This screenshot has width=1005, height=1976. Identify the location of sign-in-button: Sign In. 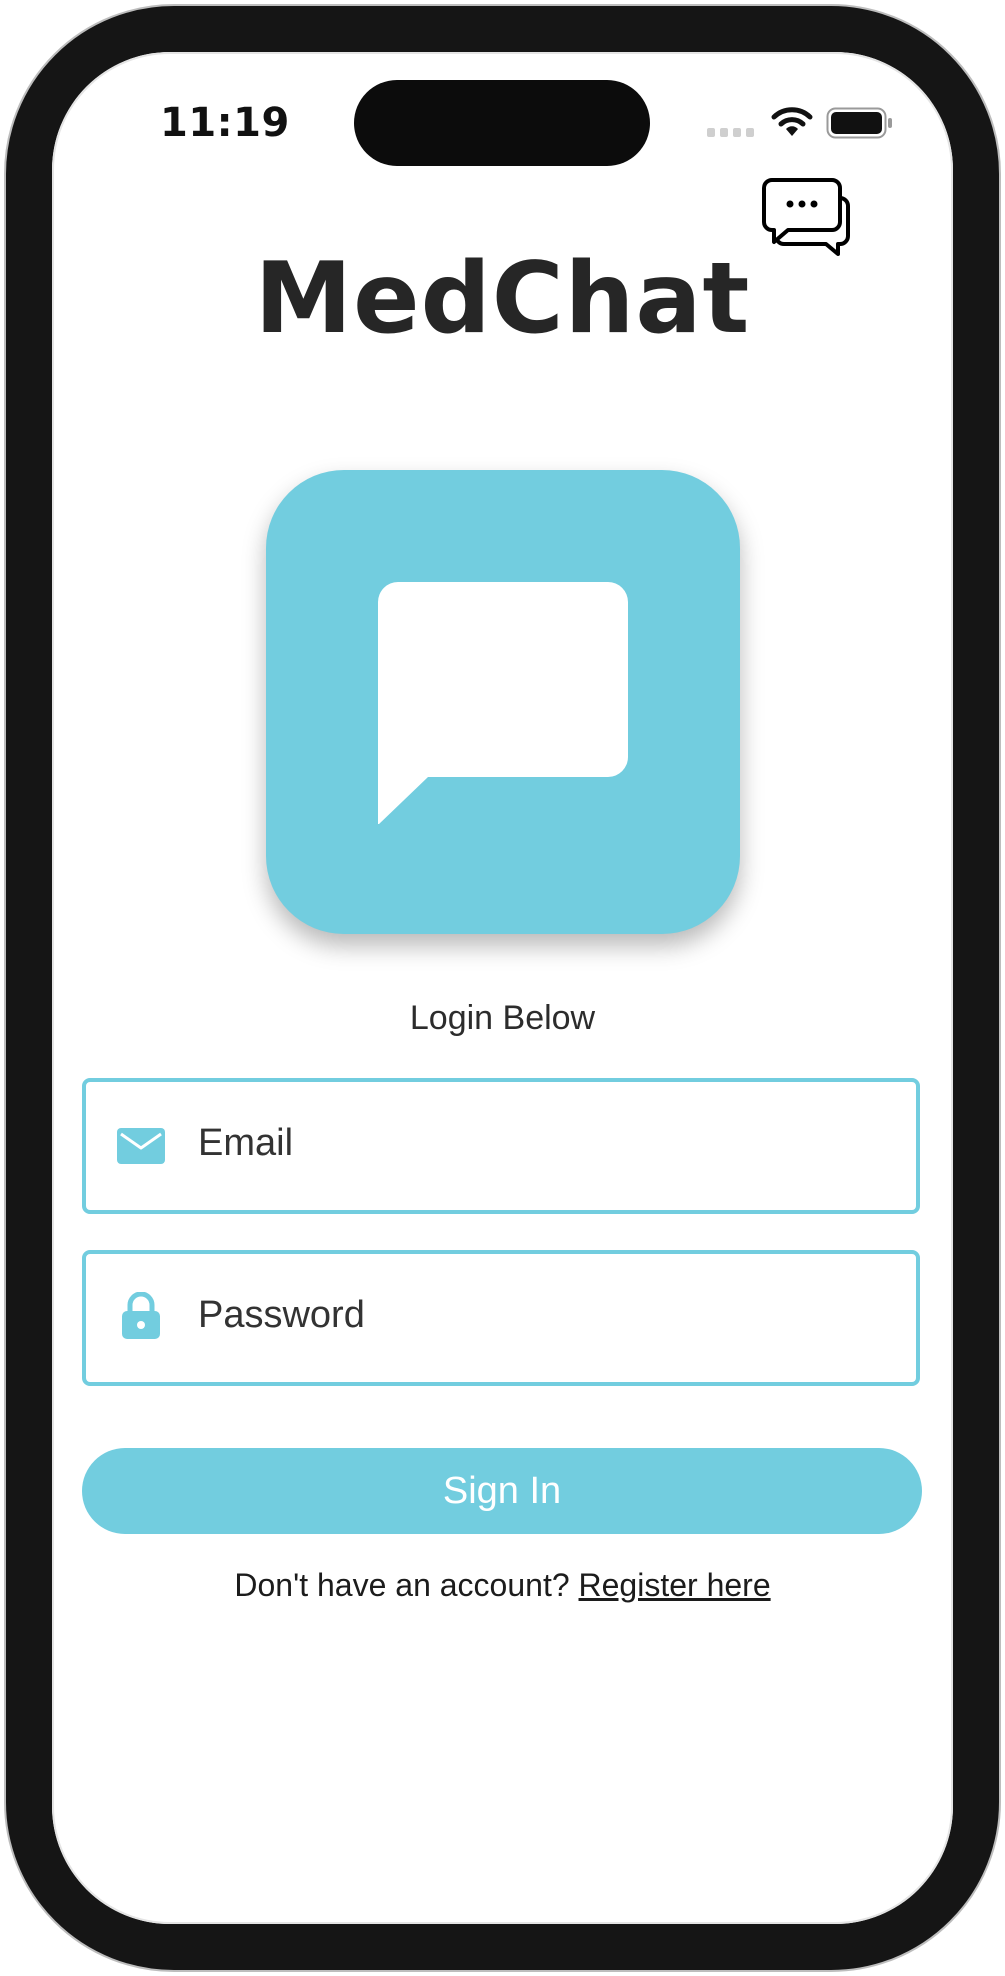
(502, 1491).